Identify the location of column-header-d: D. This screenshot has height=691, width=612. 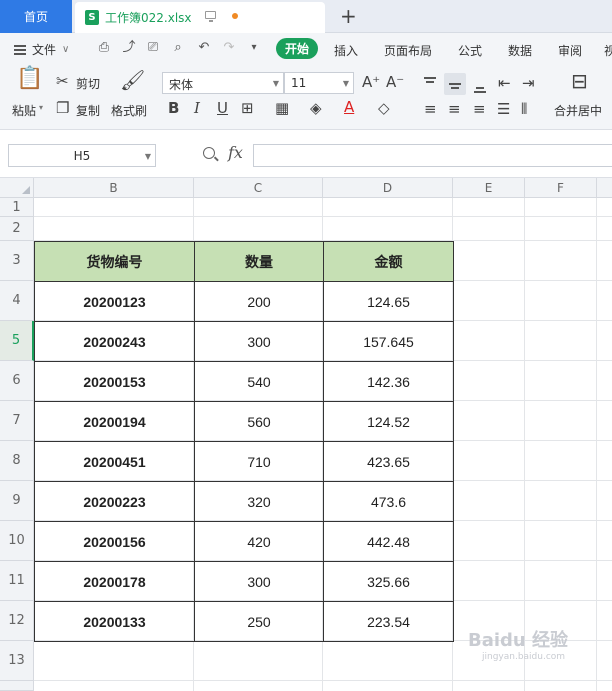
(388, 188).